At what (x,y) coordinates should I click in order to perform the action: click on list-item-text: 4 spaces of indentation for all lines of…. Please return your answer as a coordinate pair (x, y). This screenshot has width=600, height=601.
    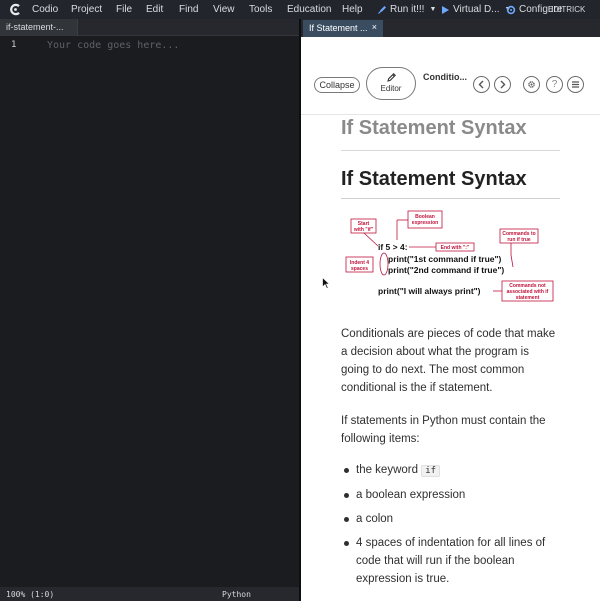
    Looking at the image, I should click on (451, 561).